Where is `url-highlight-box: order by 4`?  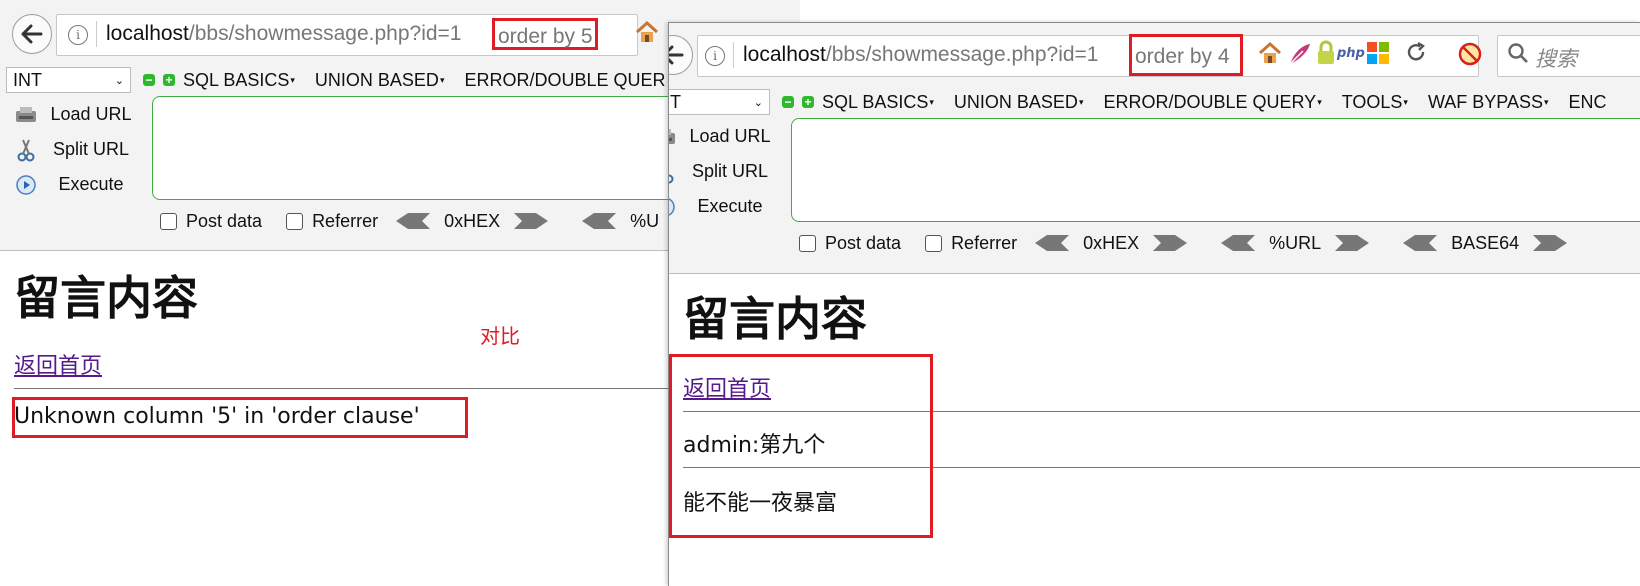 url-highlight-box: order by 4 is located at coordinates (1186, 55).